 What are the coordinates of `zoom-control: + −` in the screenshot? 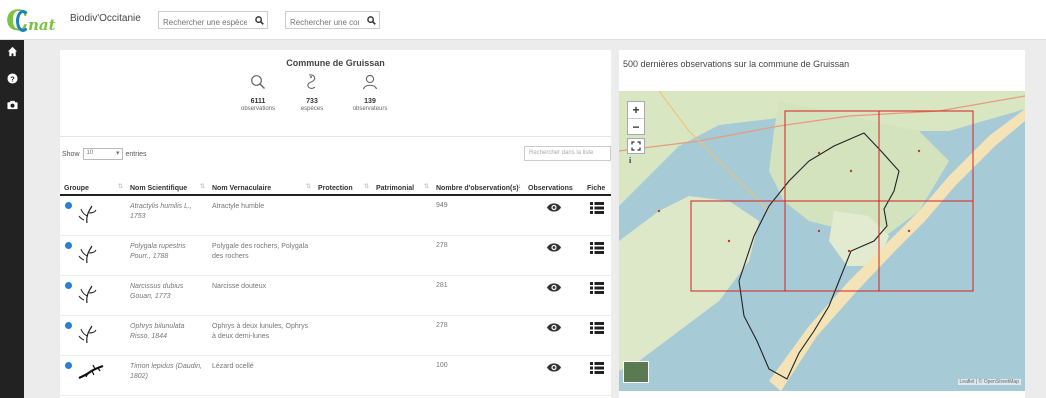 It's located at (636, 118).